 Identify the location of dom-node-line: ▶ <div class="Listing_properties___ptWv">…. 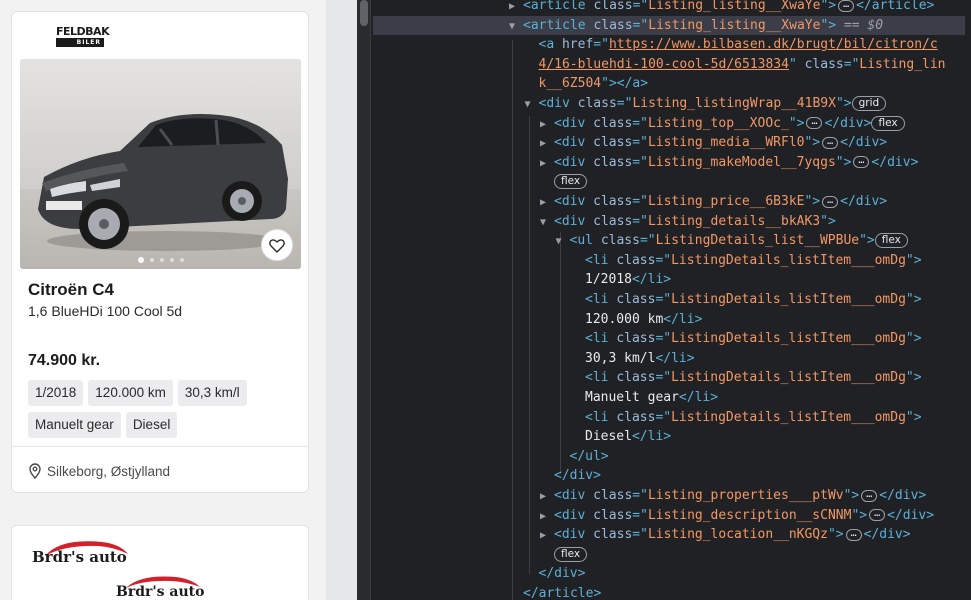
(733, 496).